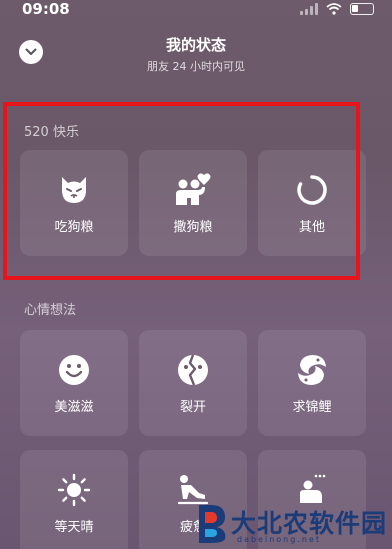 This screenshot has width=392, height=549. I want to click on card-label: 裂开, so click(192, 407).